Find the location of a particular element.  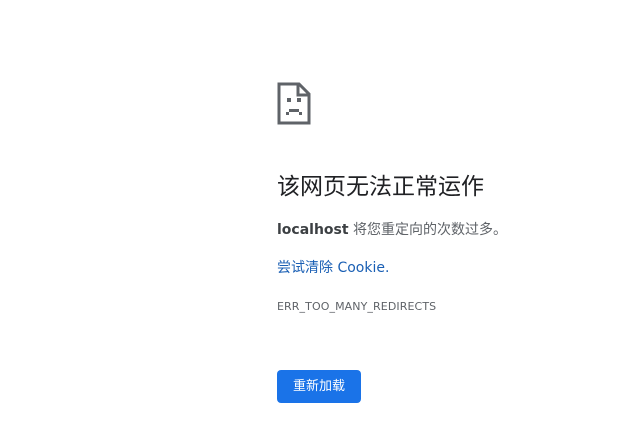

error-host: localhost is located at coordinates (313, 230).